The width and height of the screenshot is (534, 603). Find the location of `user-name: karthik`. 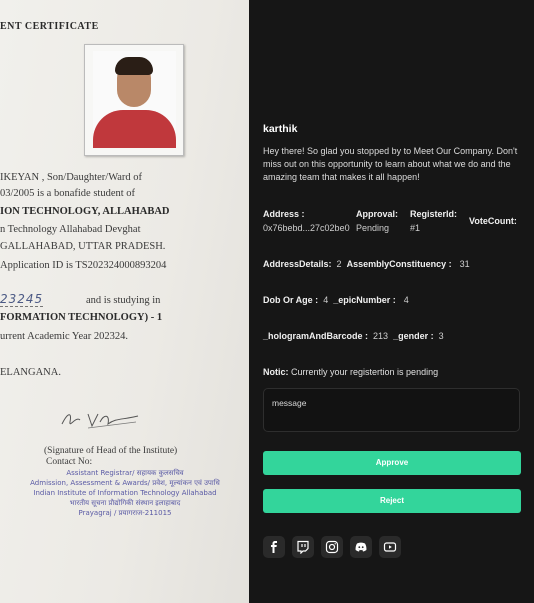

user-name: karthik is located at coordinates (280, 129).